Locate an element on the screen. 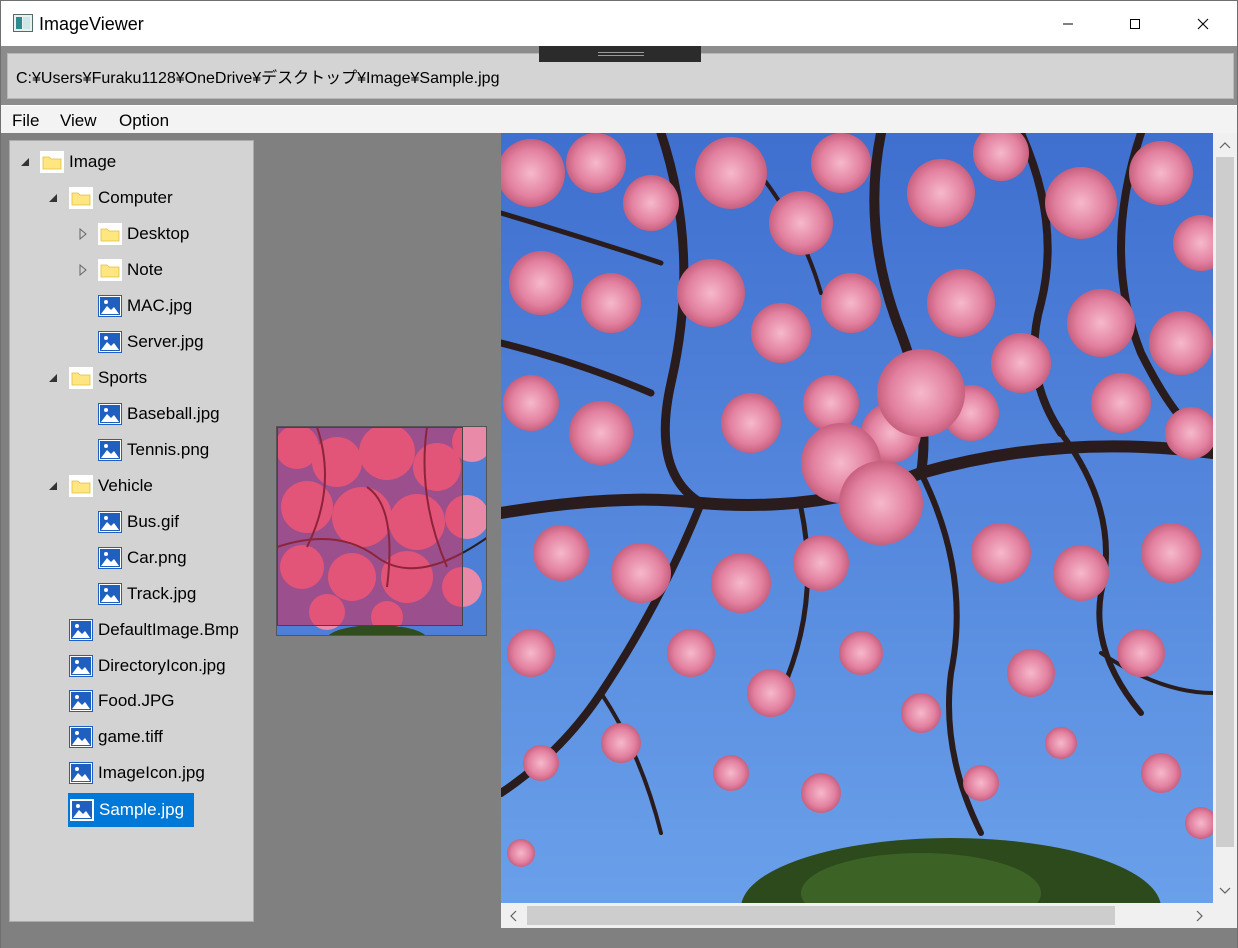  tree-item-defaultimage-bmp: DefaultImage.Bmp is located at coordinates (154, 630).